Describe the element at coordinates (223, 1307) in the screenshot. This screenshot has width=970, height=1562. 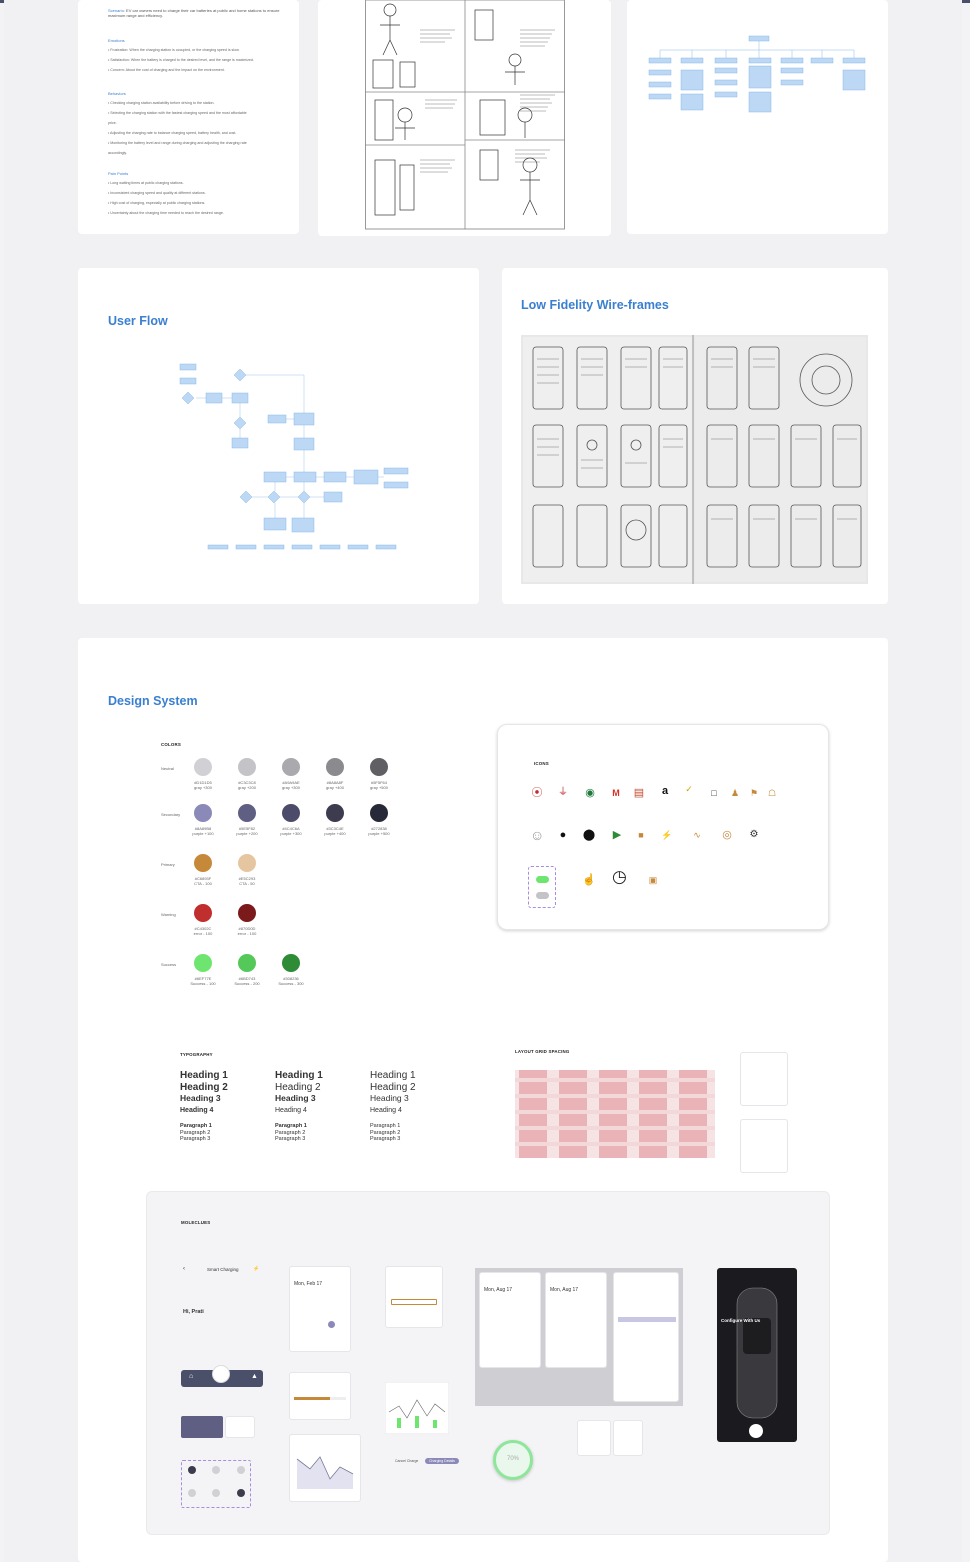
I see `greeting-bar: Hi, Prati` at that location.